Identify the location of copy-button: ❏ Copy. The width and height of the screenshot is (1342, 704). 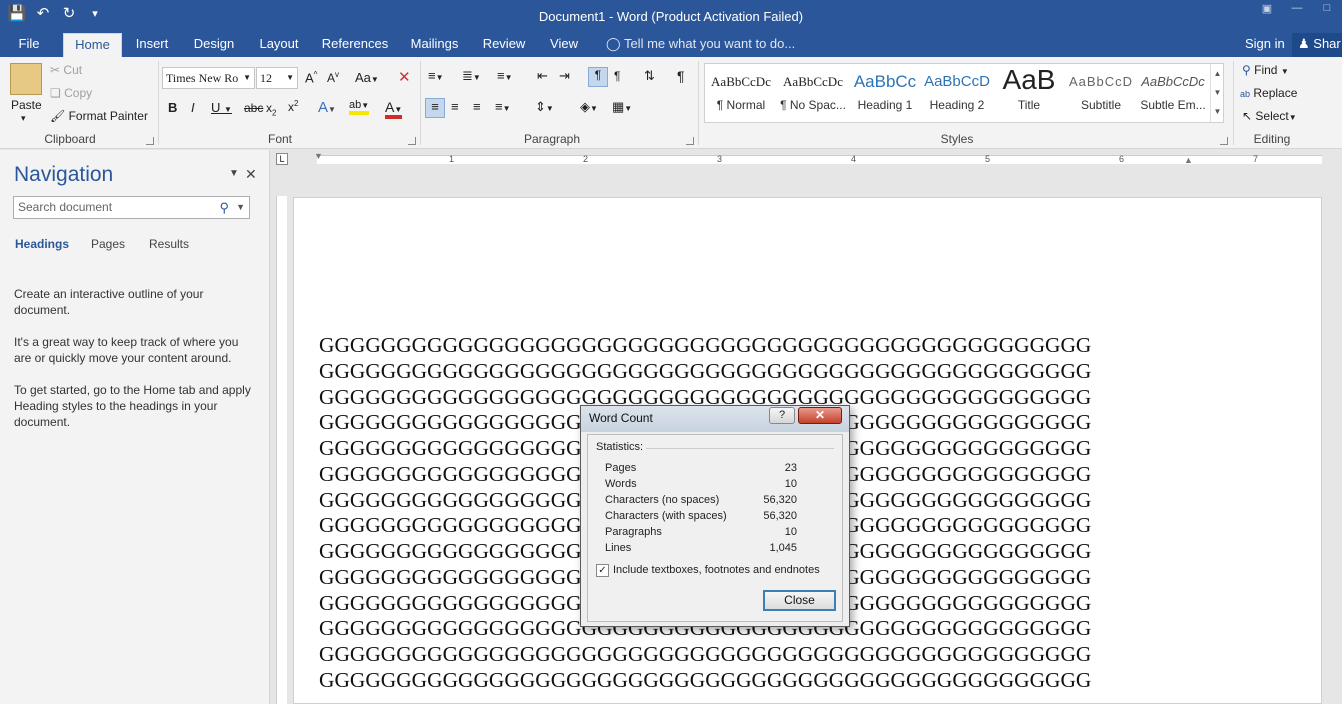
(71, 93).